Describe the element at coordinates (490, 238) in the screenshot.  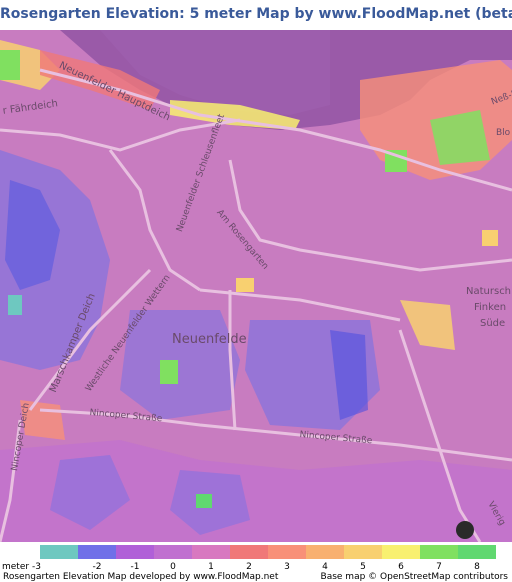
I see `dike-east-patch` at that location.